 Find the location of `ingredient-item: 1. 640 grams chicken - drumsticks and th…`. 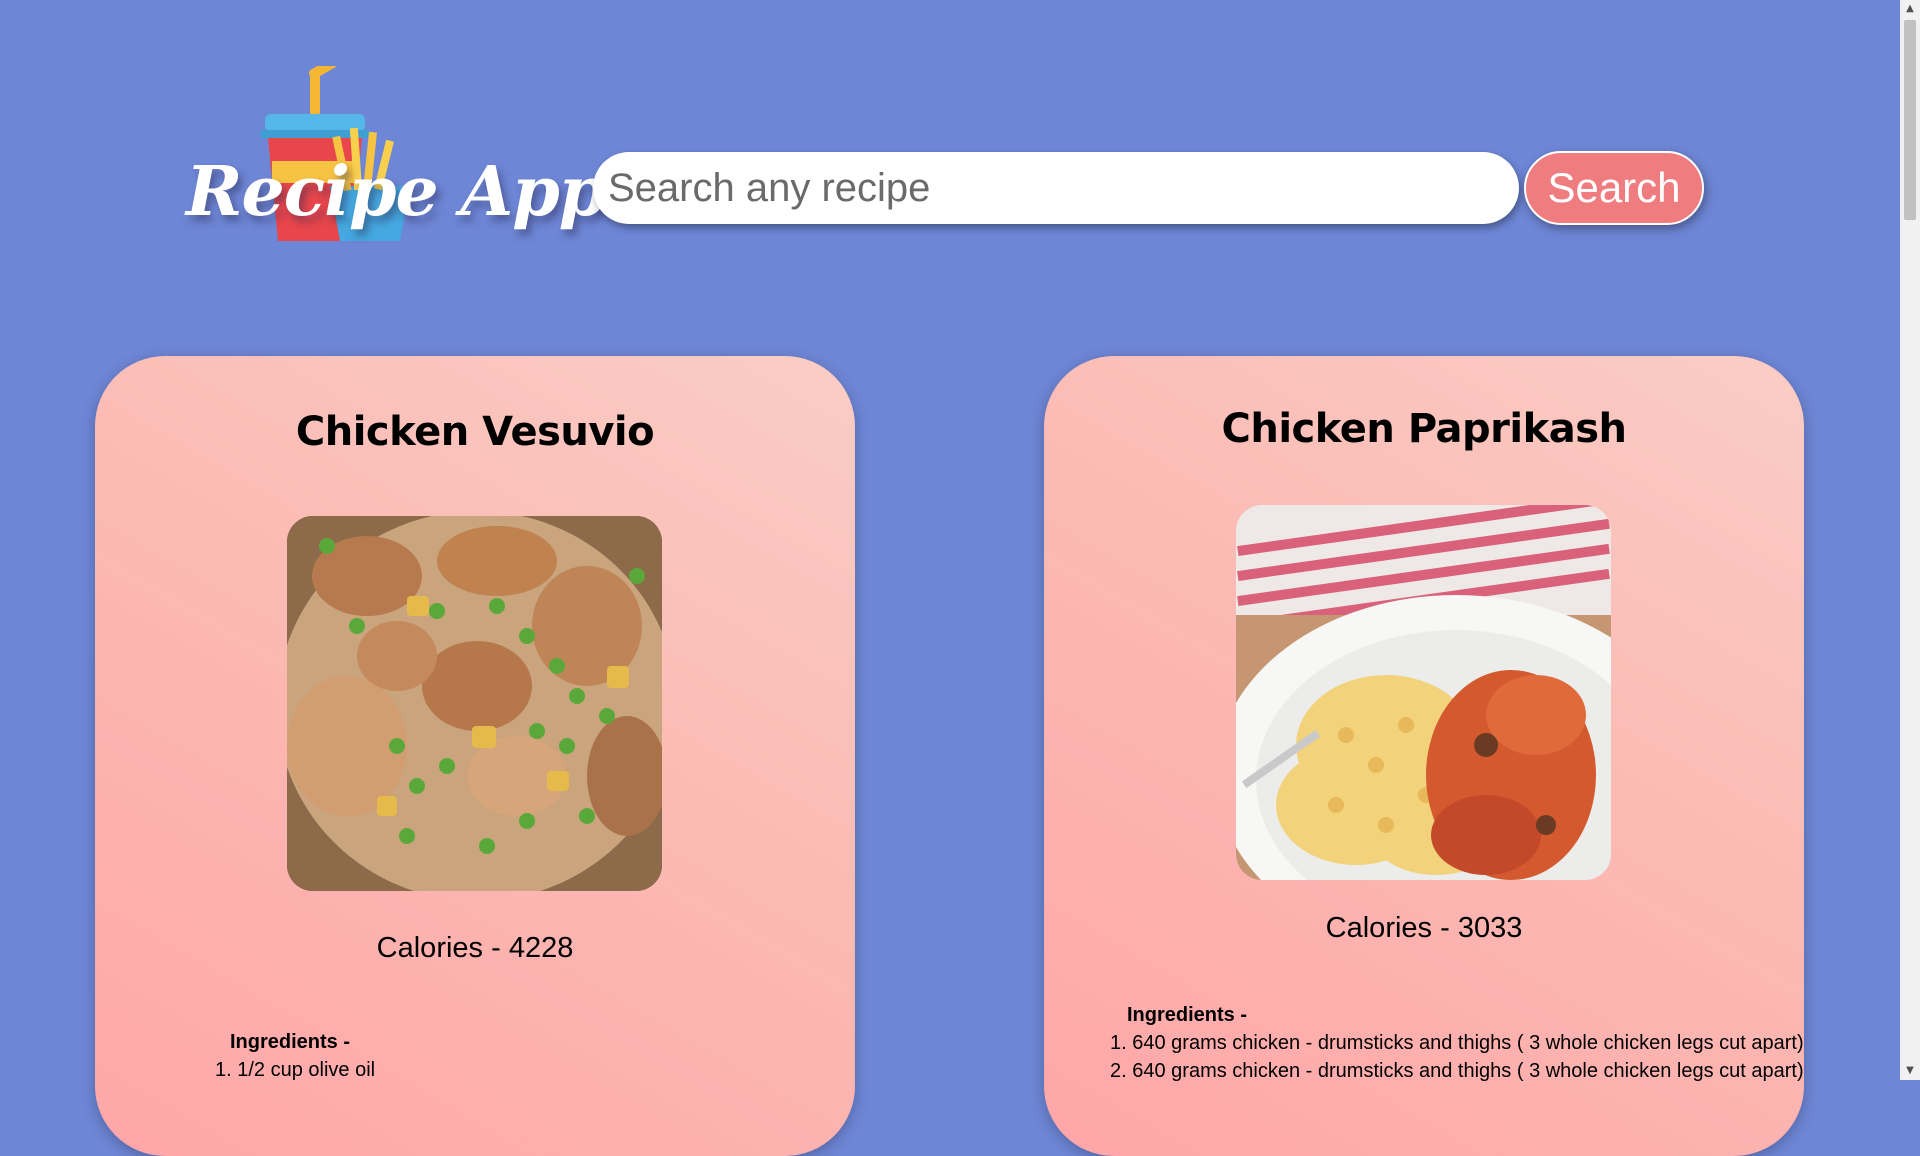

ingredient-item: 1. 640 grams chicken - drumsticks and th… is located at coordinates (1457, 1043).